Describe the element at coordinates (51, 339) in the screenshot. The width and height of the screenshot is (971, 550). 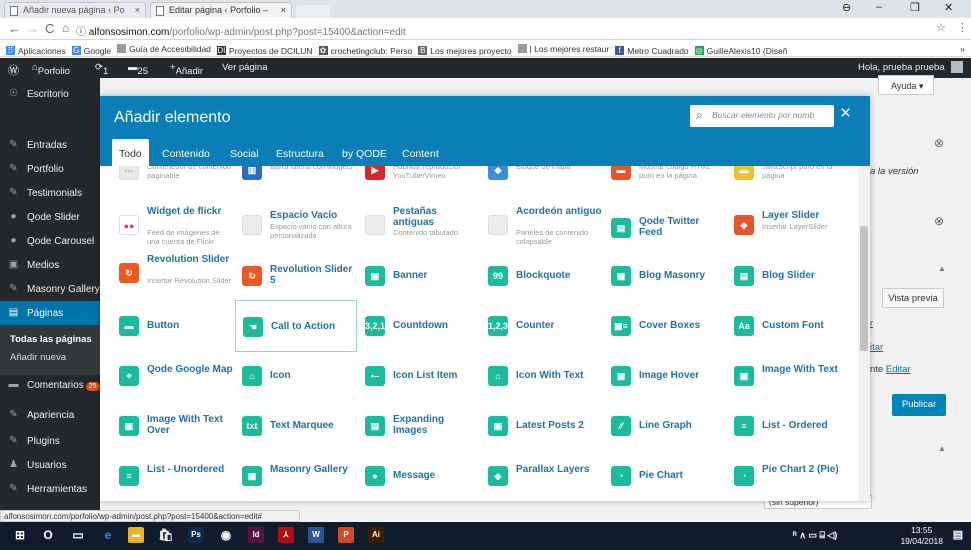
I see `submenu-all-pages: Todas las páginas` at that location.